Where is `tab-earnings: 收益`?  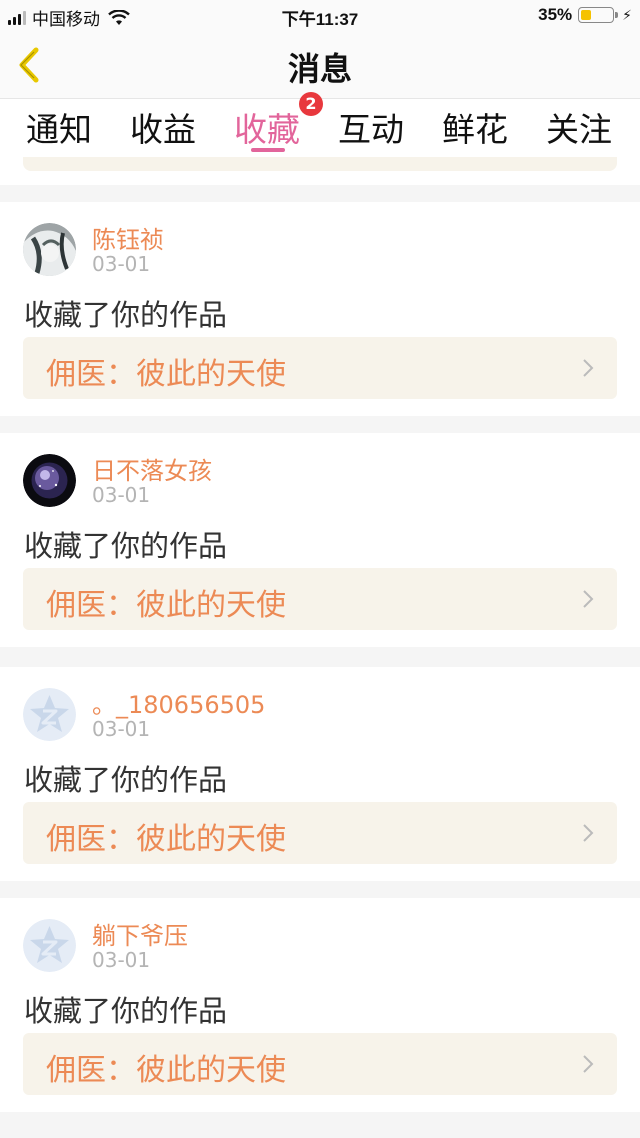 tab-earnings: 收益 is located at coordinates (163, 127).